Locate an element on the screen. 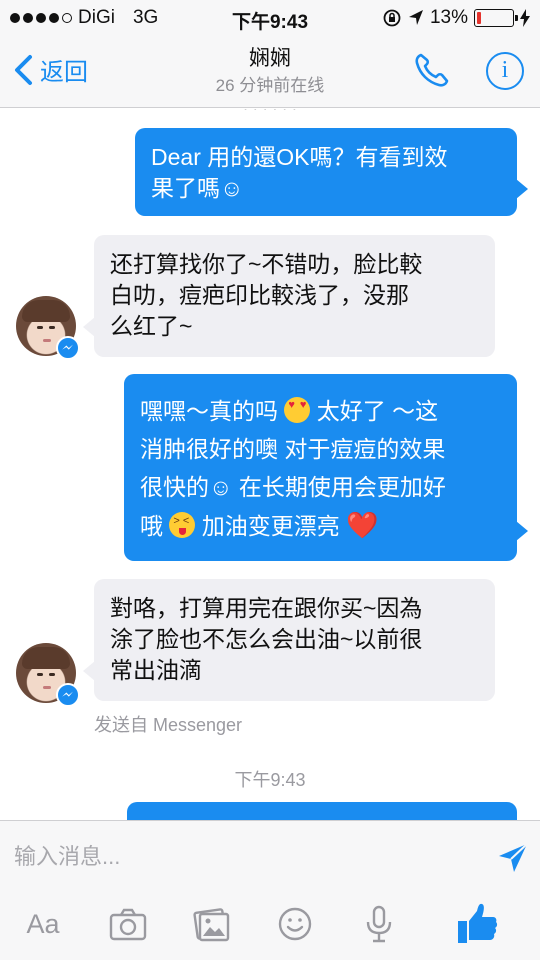  message-line: Dear 用的還OK嗎？有看到效 is located at coordinates (299, 157).